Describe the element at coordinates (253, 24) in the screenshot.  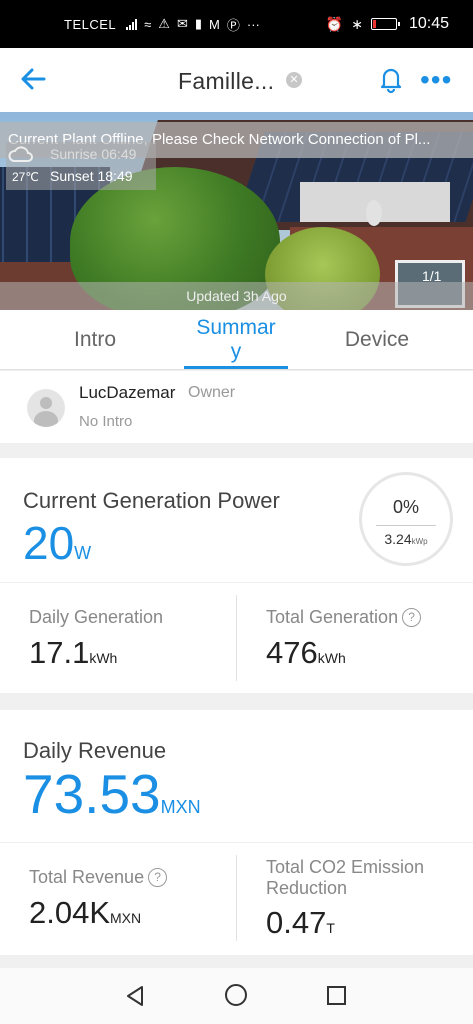
I see `more-icon: ···` at that location.